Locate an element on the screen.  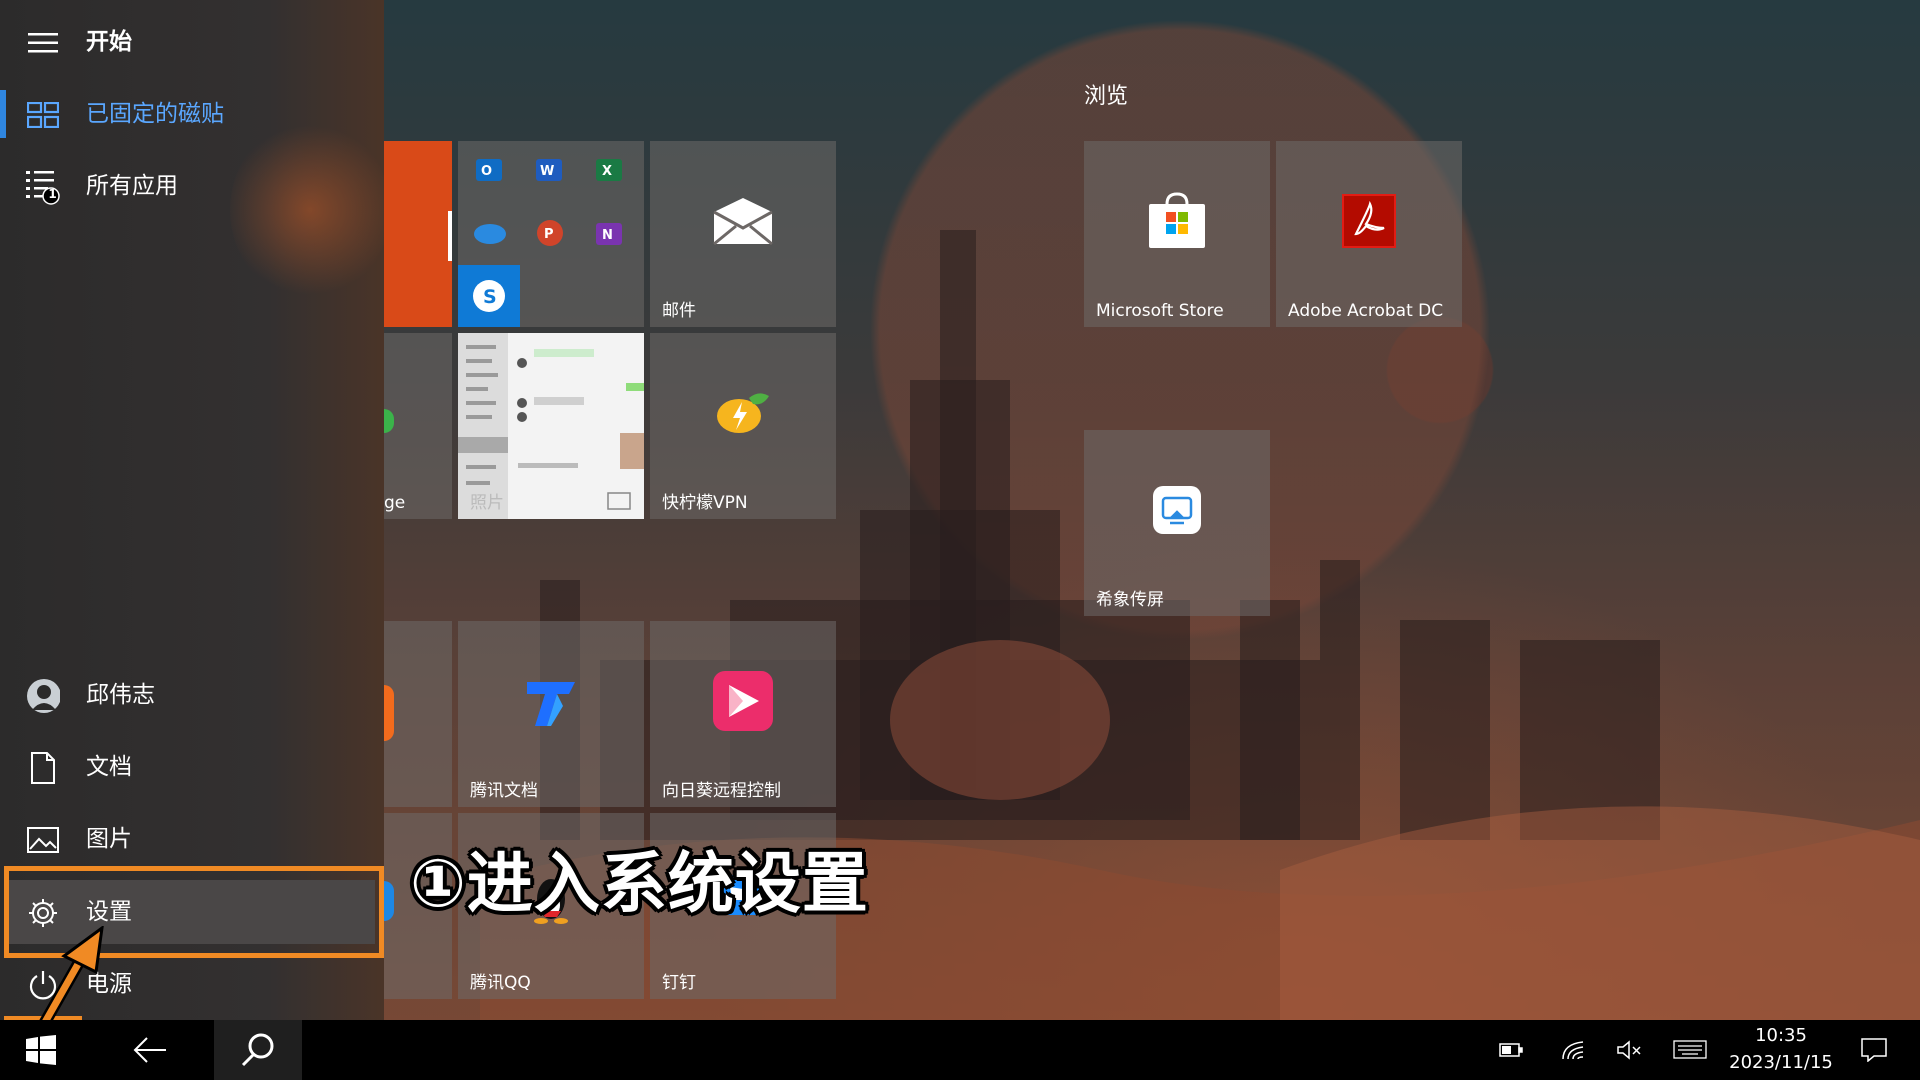
all-apps-badge: 1 is located at coordinates (52, 194).